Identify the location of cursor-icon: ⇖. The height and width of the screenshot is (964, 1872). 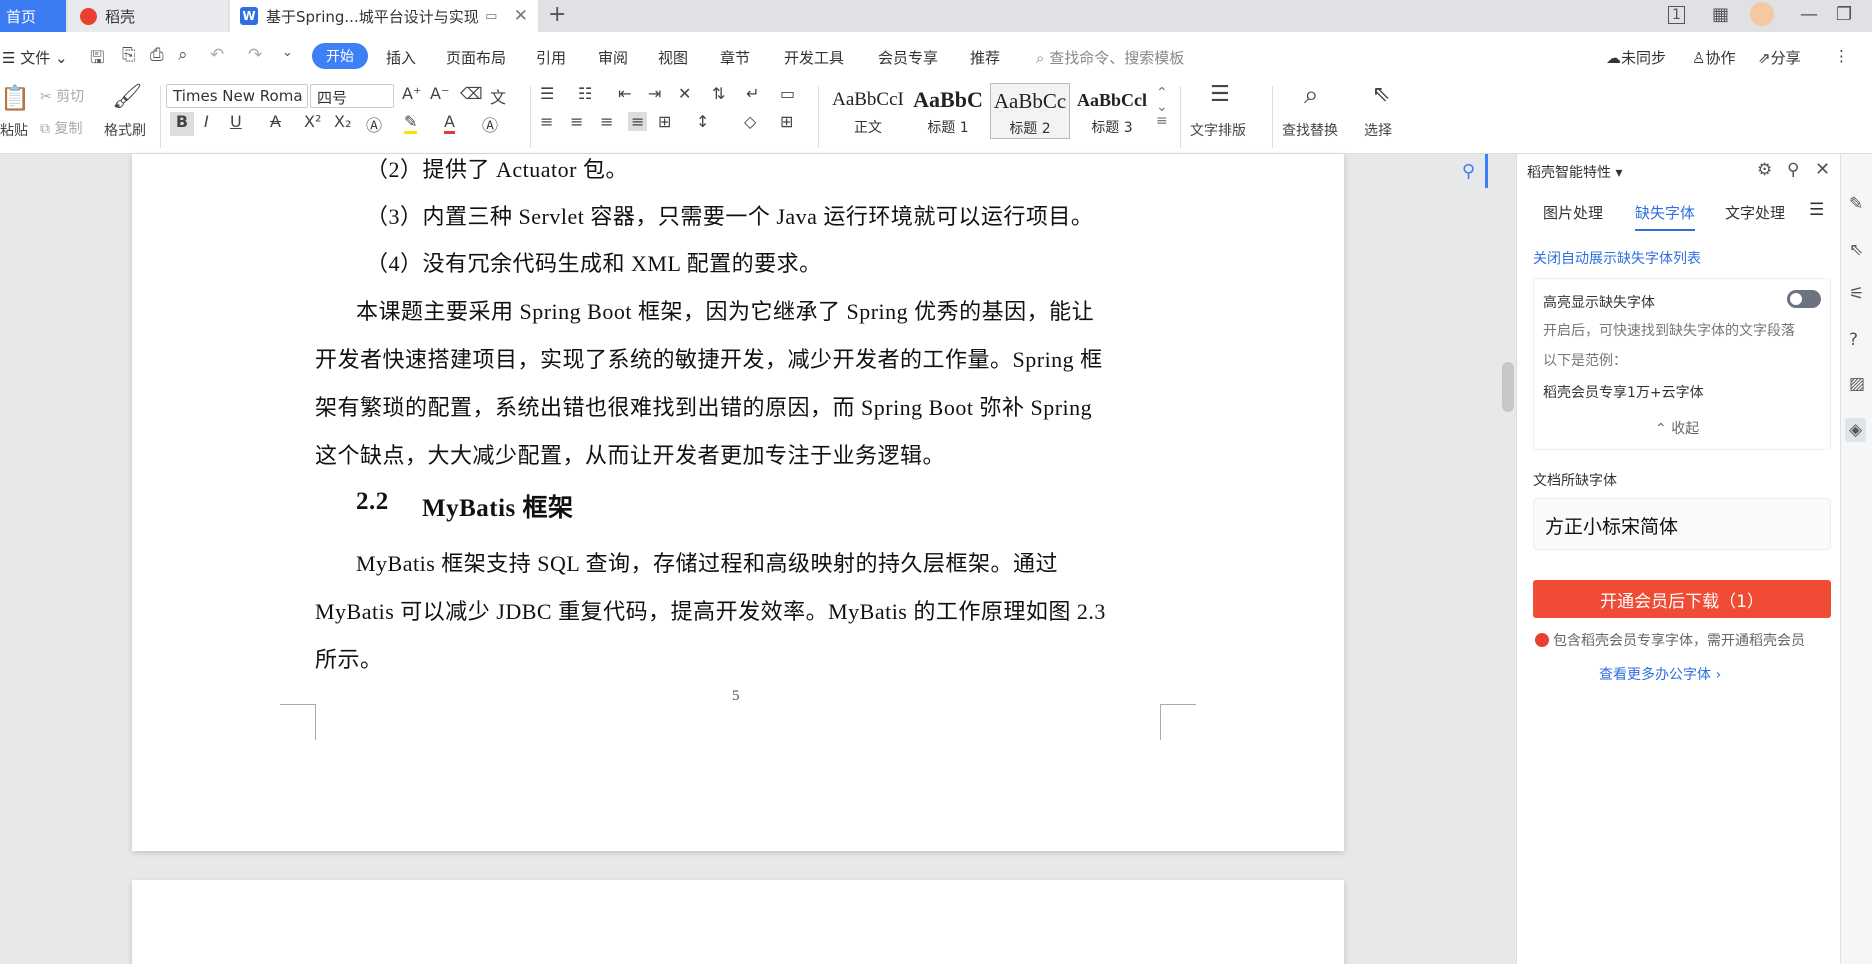
(1856, 250).